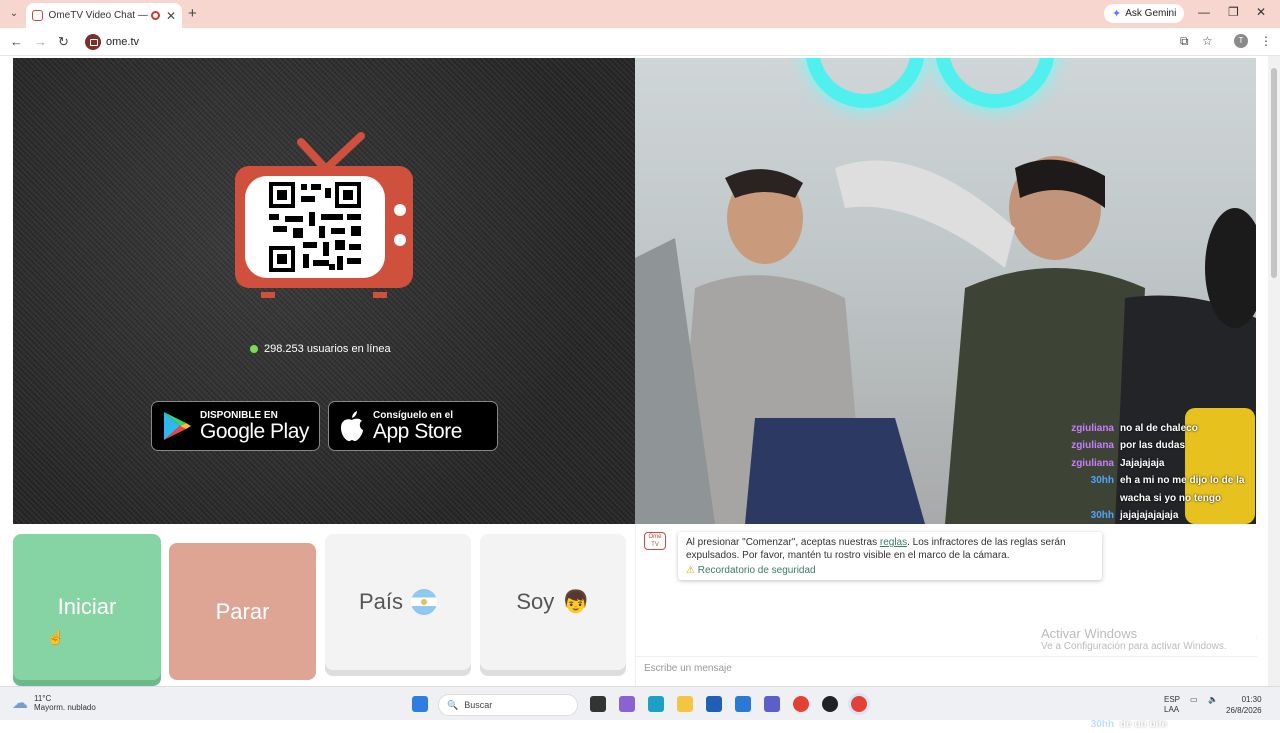  Describe the element at coordinates (1233, 12) in the screenshot. I see `restore-icon: ❐` at that location.